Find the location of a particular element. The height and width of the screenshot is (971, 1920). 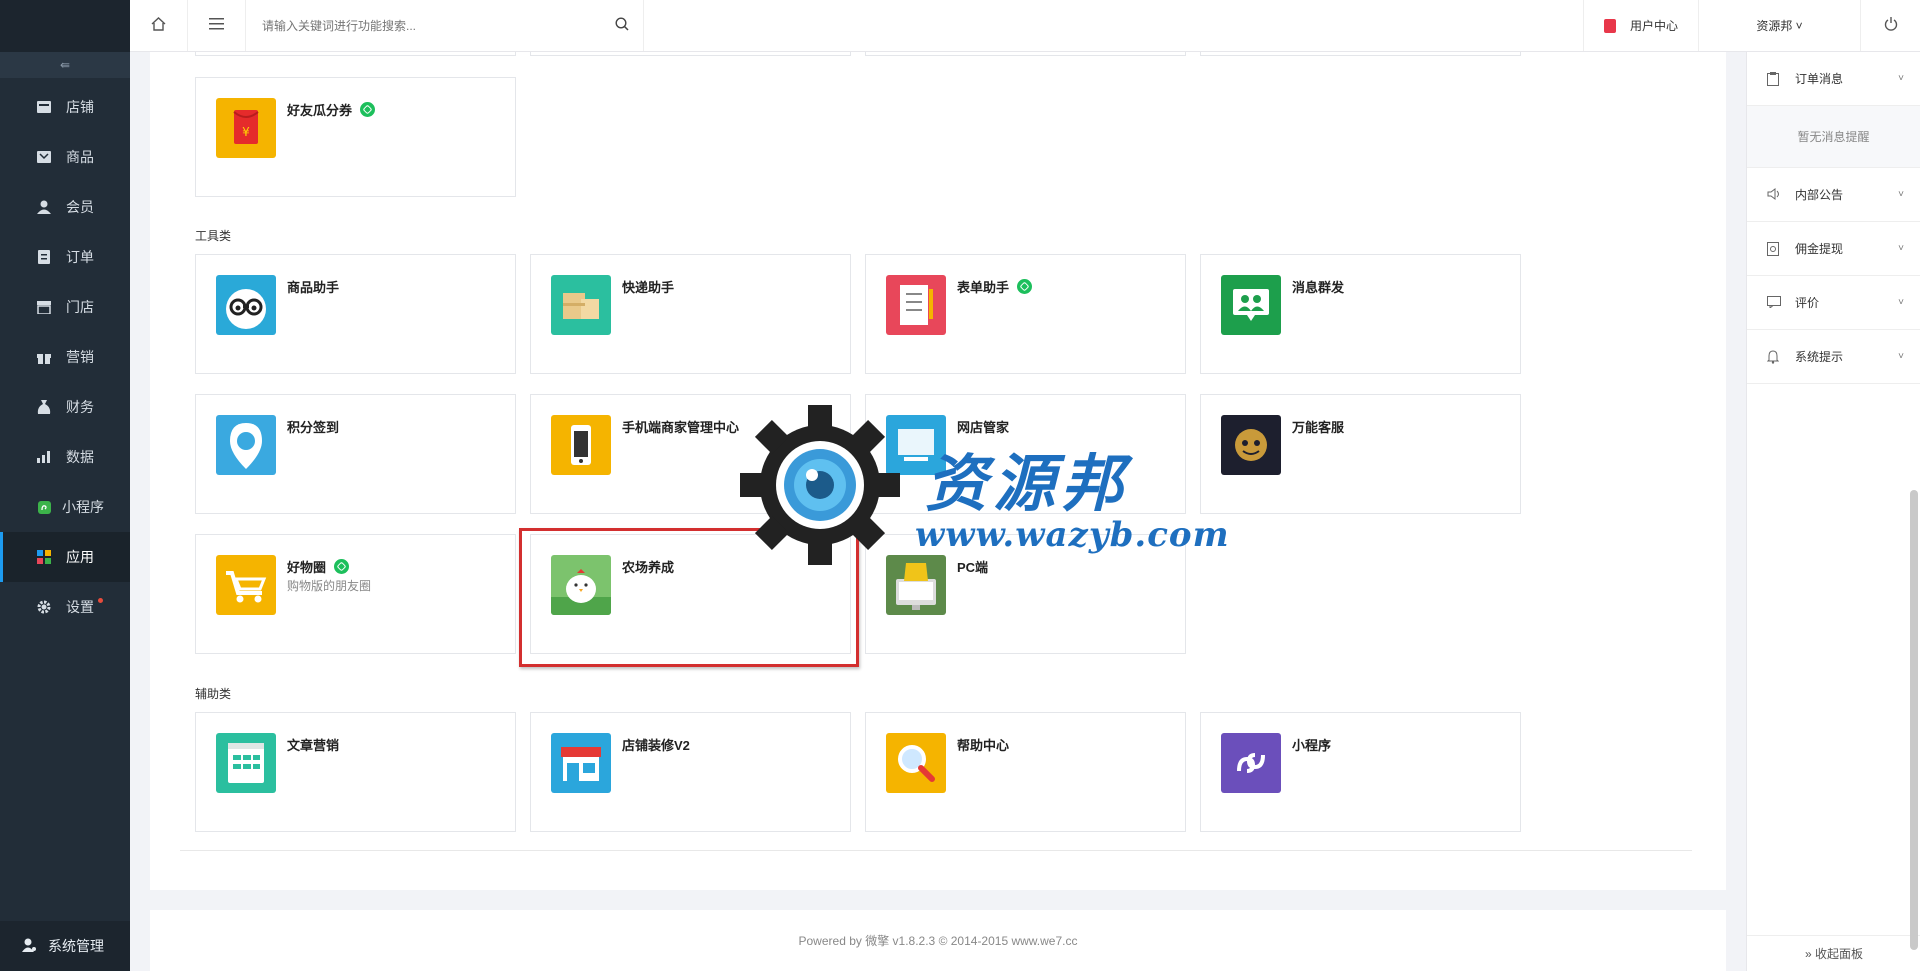

shopping-cart-icon is located at coordinates (246, 585).